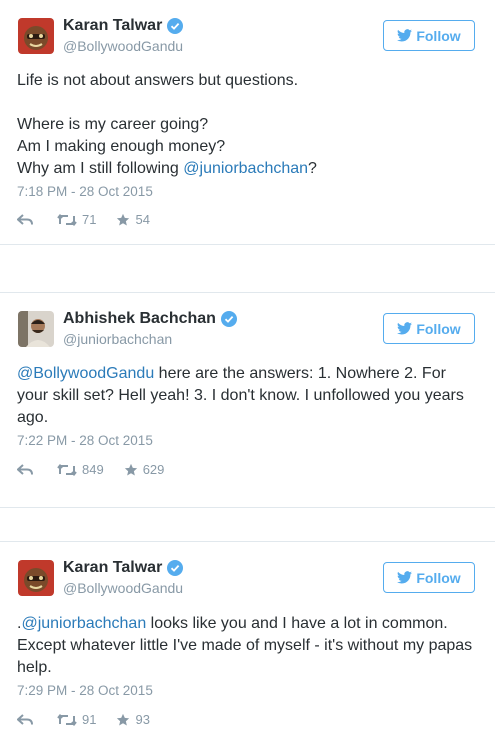  I want to click on retweet-button: 849, so click(80, 469).